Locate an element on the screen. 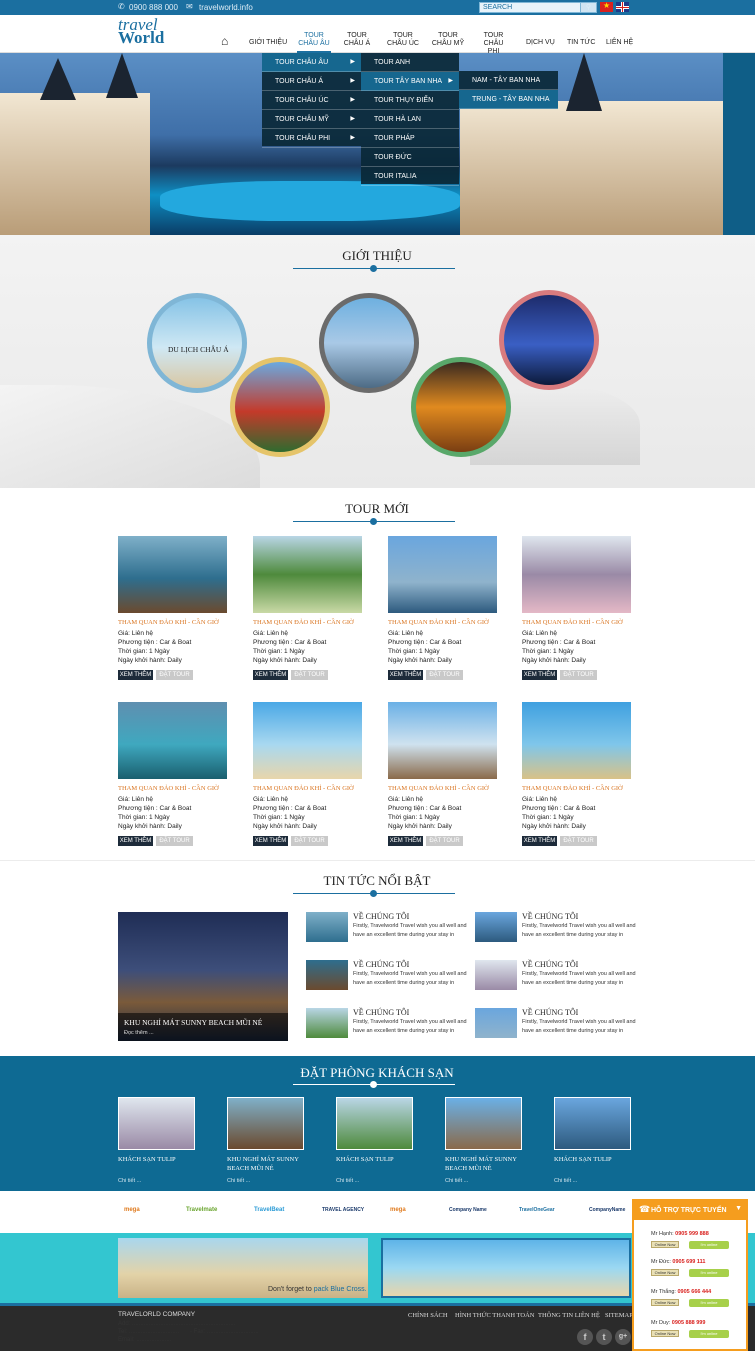  dropdown-item-chau-a: TOUR CHÂU Á ▶ is located at coordinates (311, 81).